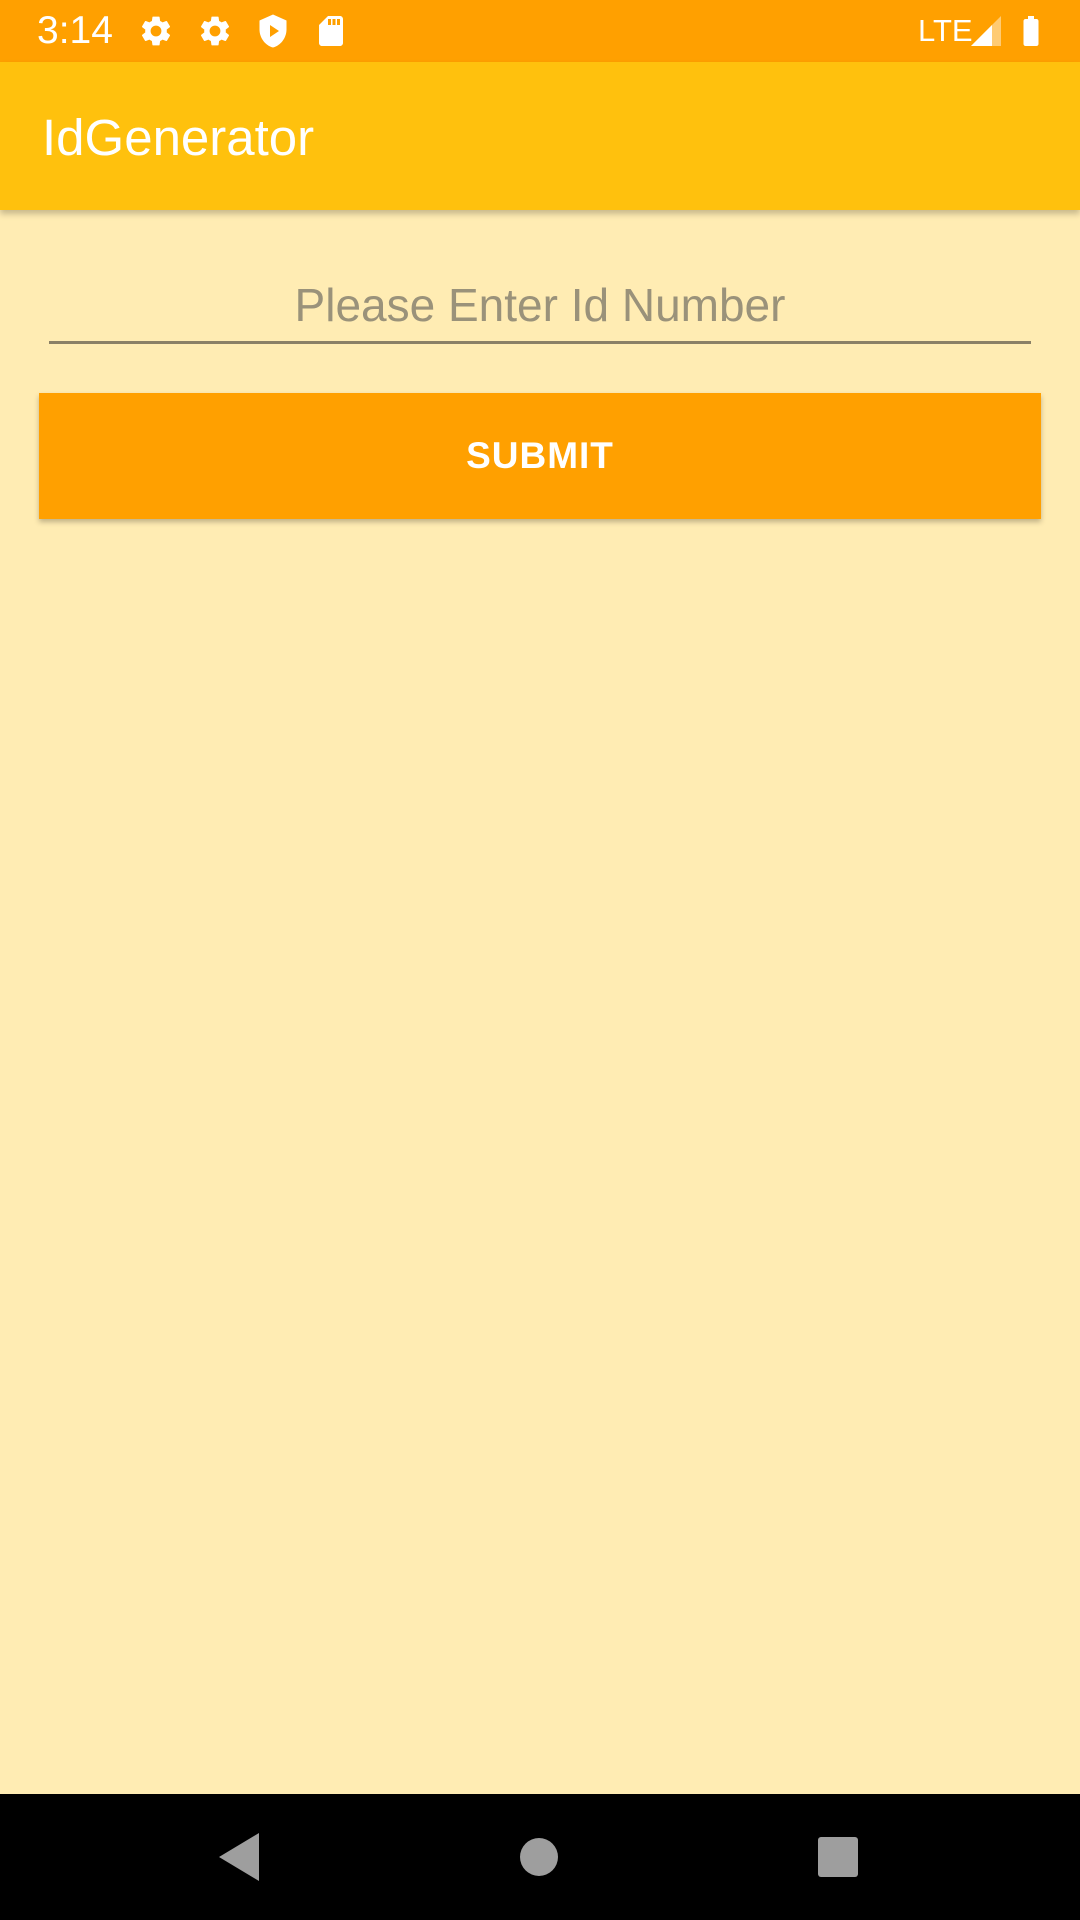 This screenshot has height=1920, width=1080. What do you see at coordinates (540, 456) in the screenshot?
I see `submit-button: SUBMIT` at bounding box center [540, 456].